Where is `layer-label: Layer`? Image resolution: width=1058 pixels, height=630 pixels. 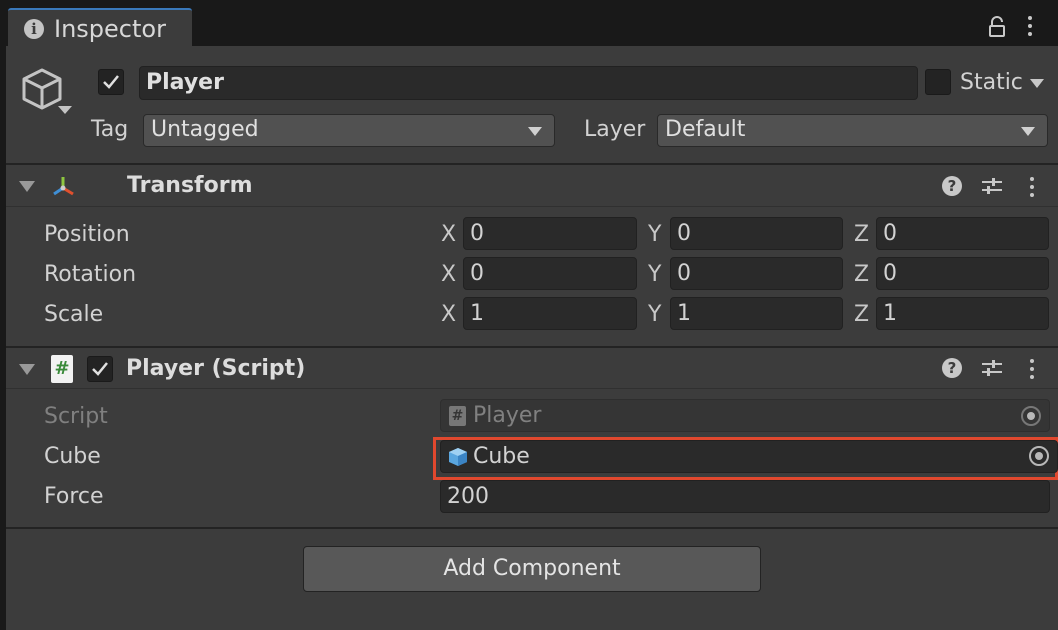
layer-label: Layer is located at coordinates (615, 129).